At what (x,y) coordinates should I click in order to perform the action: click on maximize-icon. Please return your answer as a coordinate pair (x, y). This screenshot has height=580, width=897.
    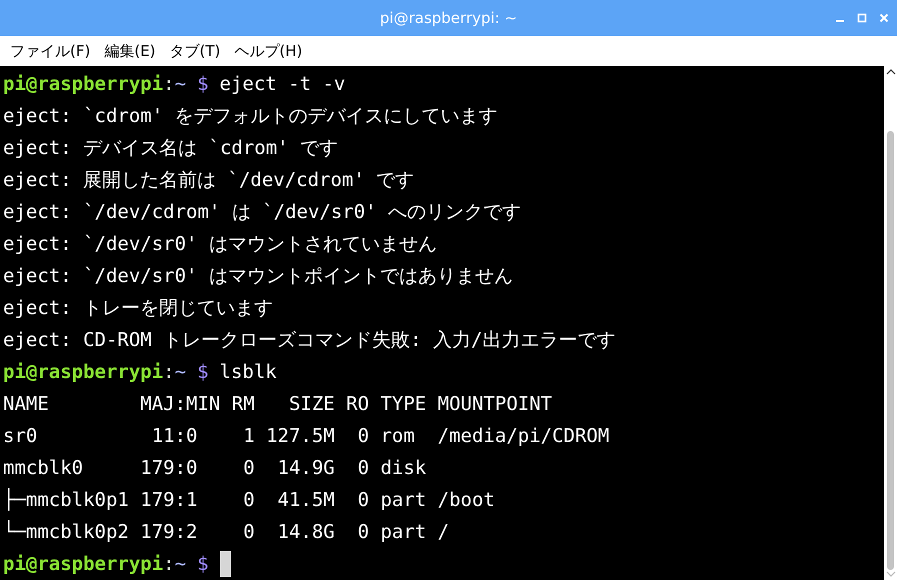
    Looking at the image, I should click on (862, 18).